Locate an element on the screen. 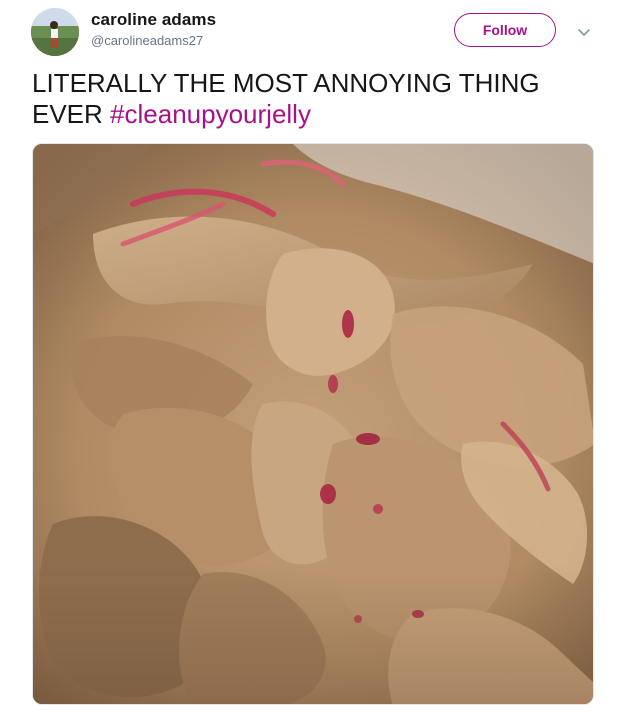 The width and height of the screenshot is (630, 714). user-handle: @carolineadams27 is located at coordinates (147, 40).